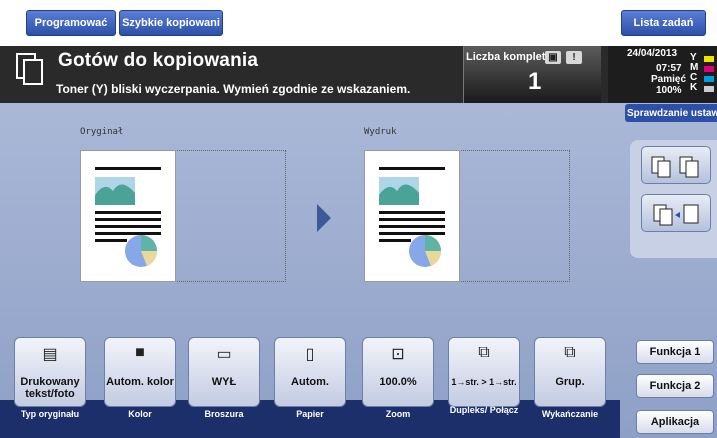 This screenshot has width=717, height=438. What do you see at coordinates (310, 382) in the screenshot?
I see `paper-value: Autom.` at bounding box center [310, 382].